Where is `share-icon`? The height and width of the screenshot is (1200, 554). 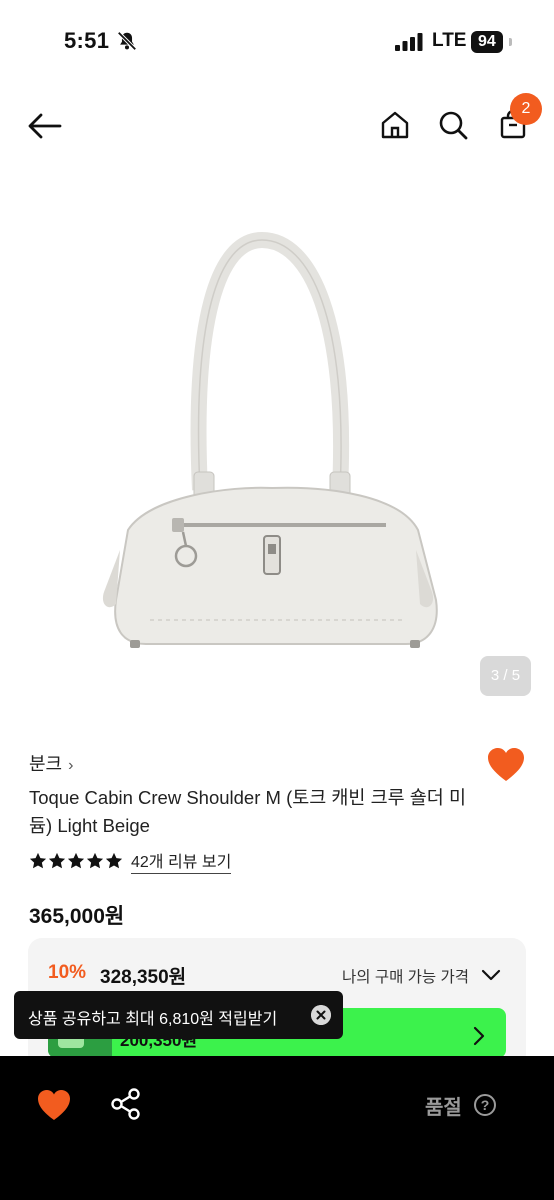
share-icon is located at coordinates (126, 1104).